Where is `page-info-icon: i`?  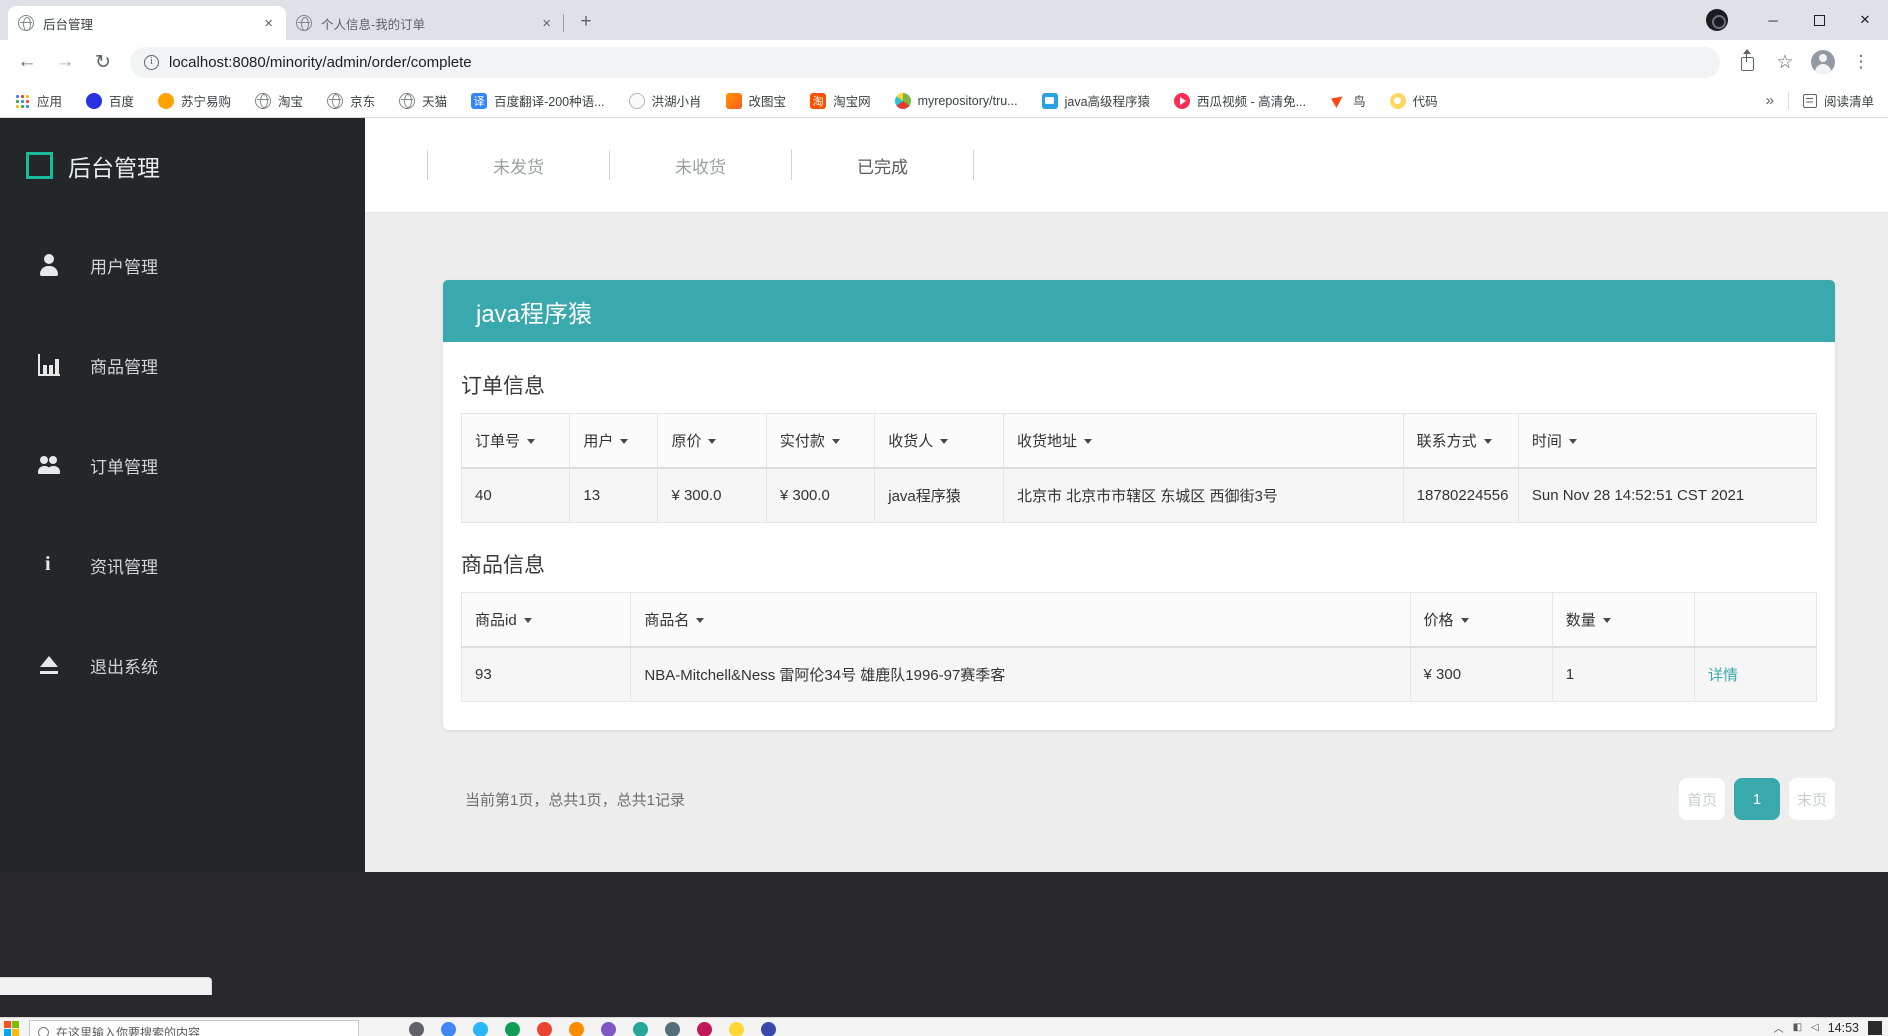 page-info-icon: i is located at coordinates (151, 62).